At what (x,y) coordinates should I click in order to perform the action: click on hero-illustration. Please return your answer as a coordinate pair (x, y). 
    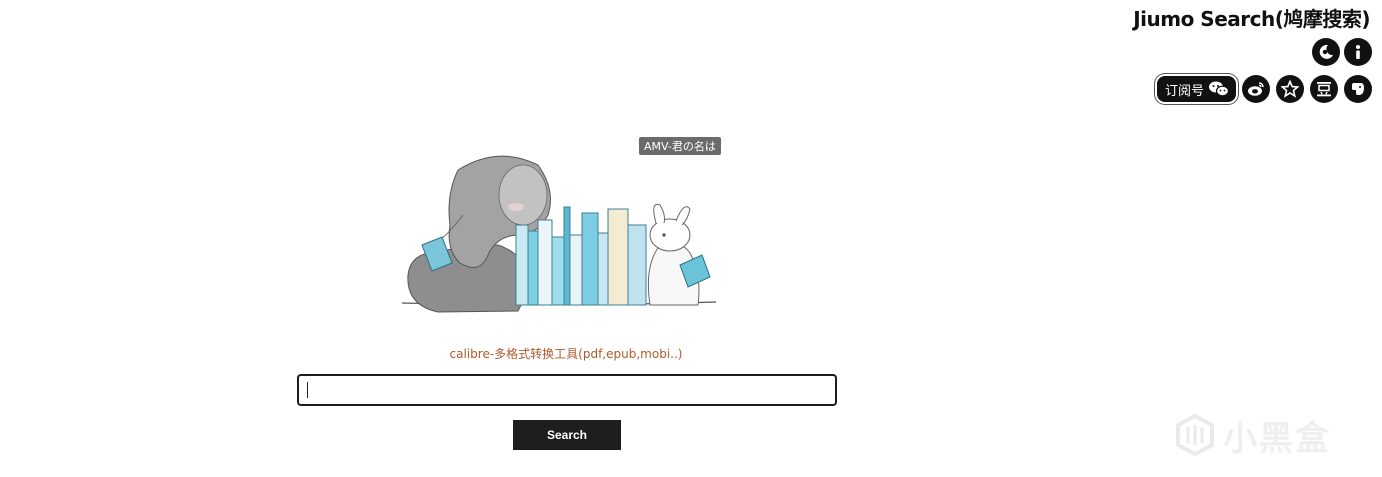
    Looking at the image, I should click on (559, 234).